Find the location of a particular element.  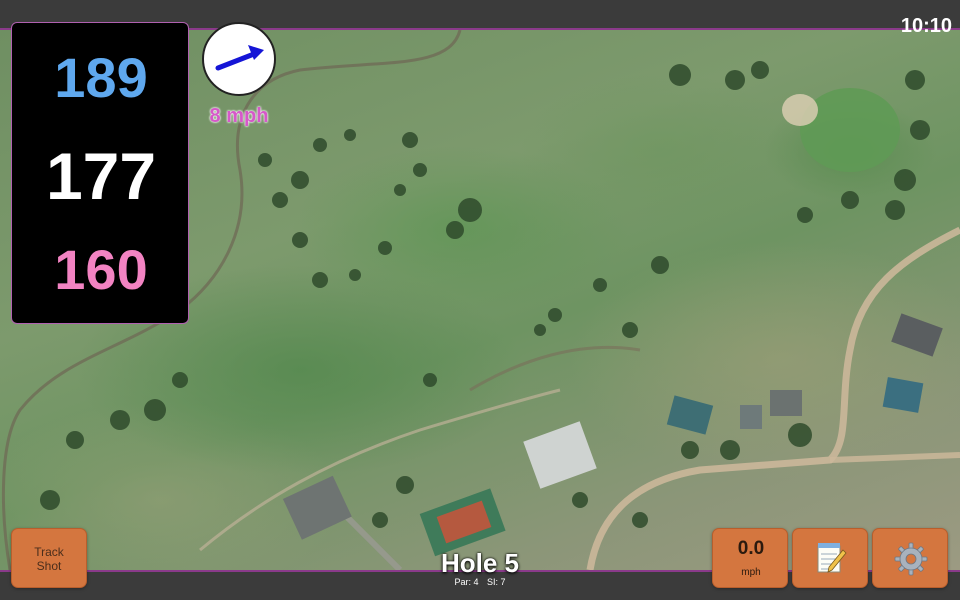

hole-stroke-index: SI: 7 is located at coordinates (496, 582).